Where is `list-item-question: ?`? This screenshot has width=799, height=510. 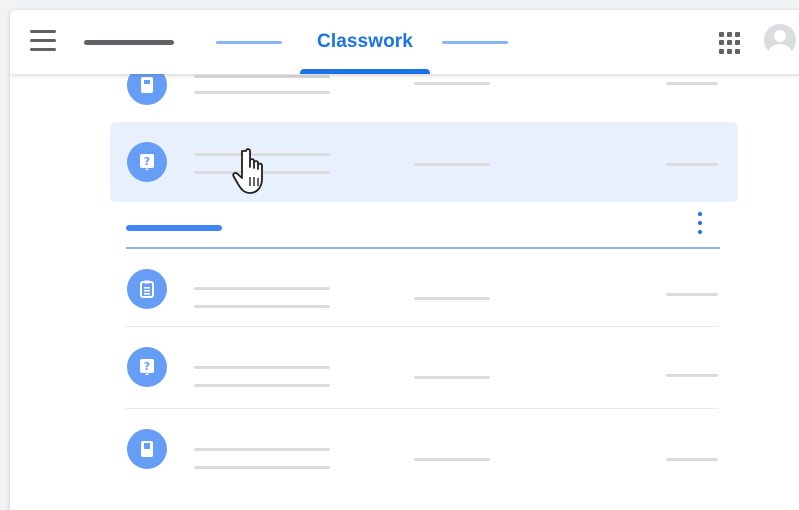 list-item-question: ? is located at coordinates (424, 367).